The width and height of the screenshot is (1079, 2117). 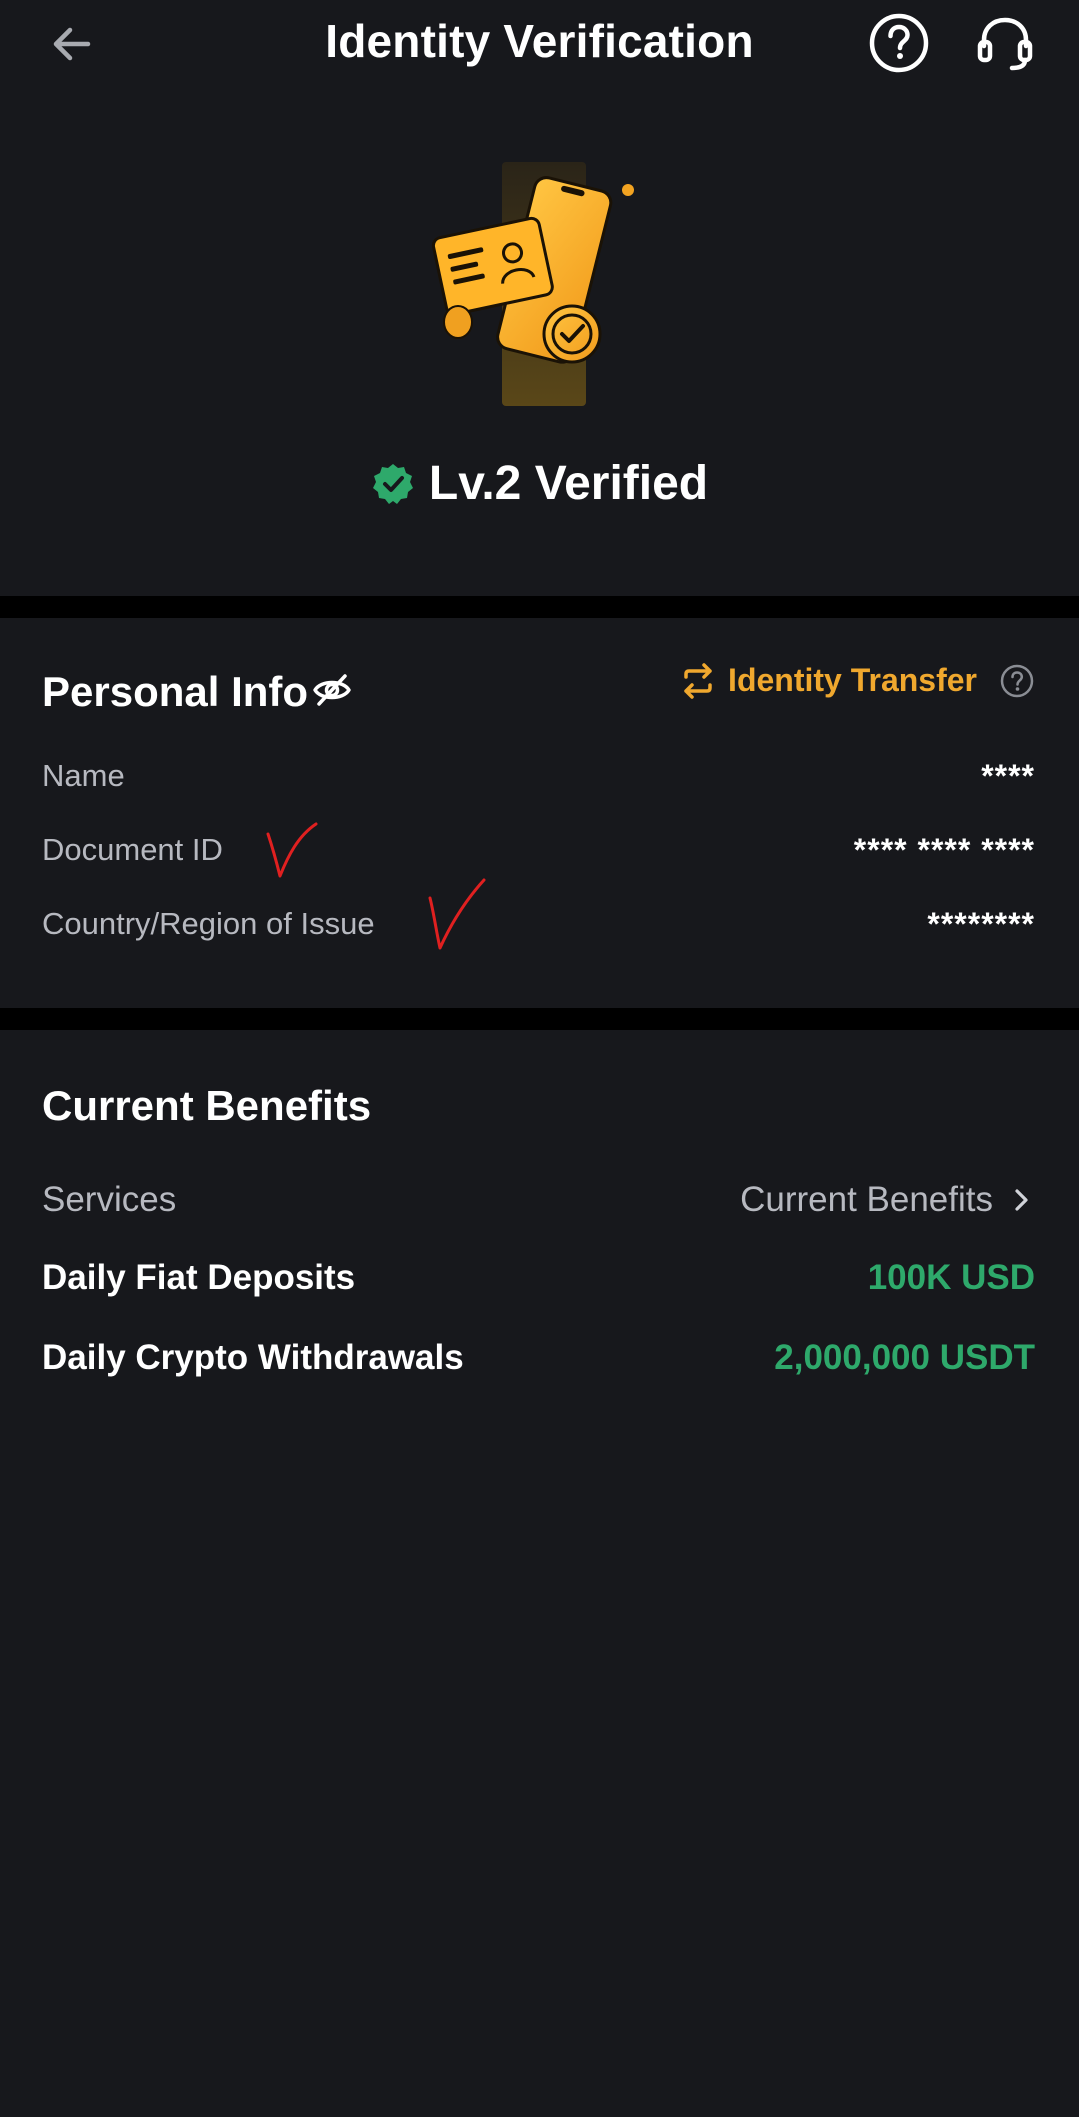 I want to click on verification-level: Lv.2 Verified, so click(x=568, y=483).